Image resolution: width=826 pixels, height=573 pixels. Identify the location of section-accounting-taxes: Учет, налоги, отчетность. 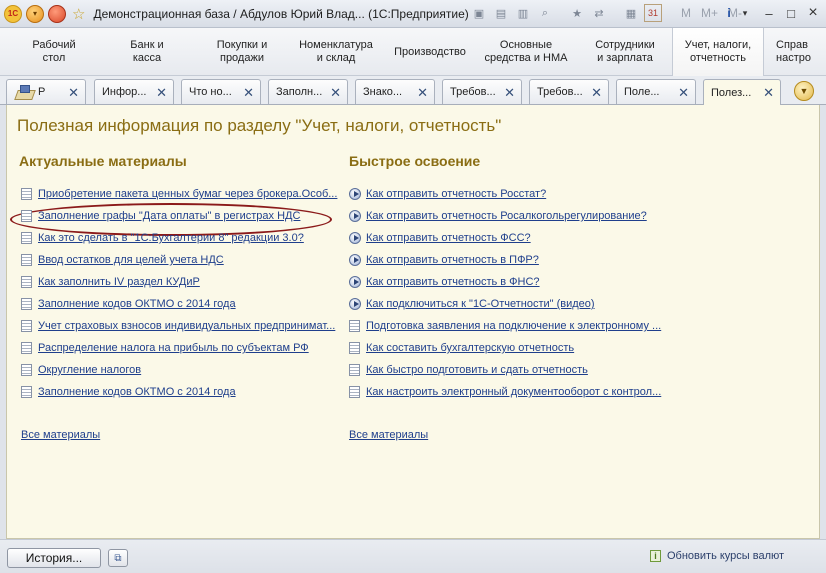
(718, 52).